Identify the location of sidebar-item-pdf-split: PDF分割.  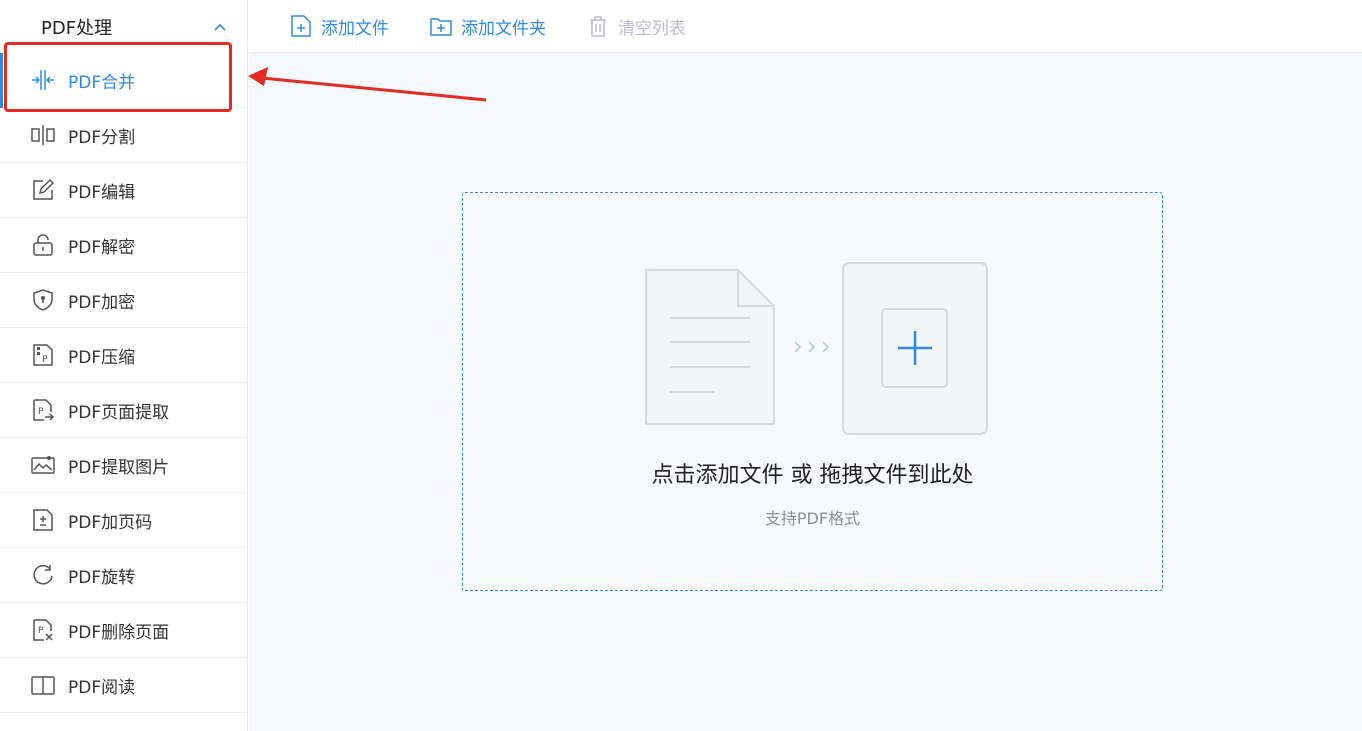
(124, 135).